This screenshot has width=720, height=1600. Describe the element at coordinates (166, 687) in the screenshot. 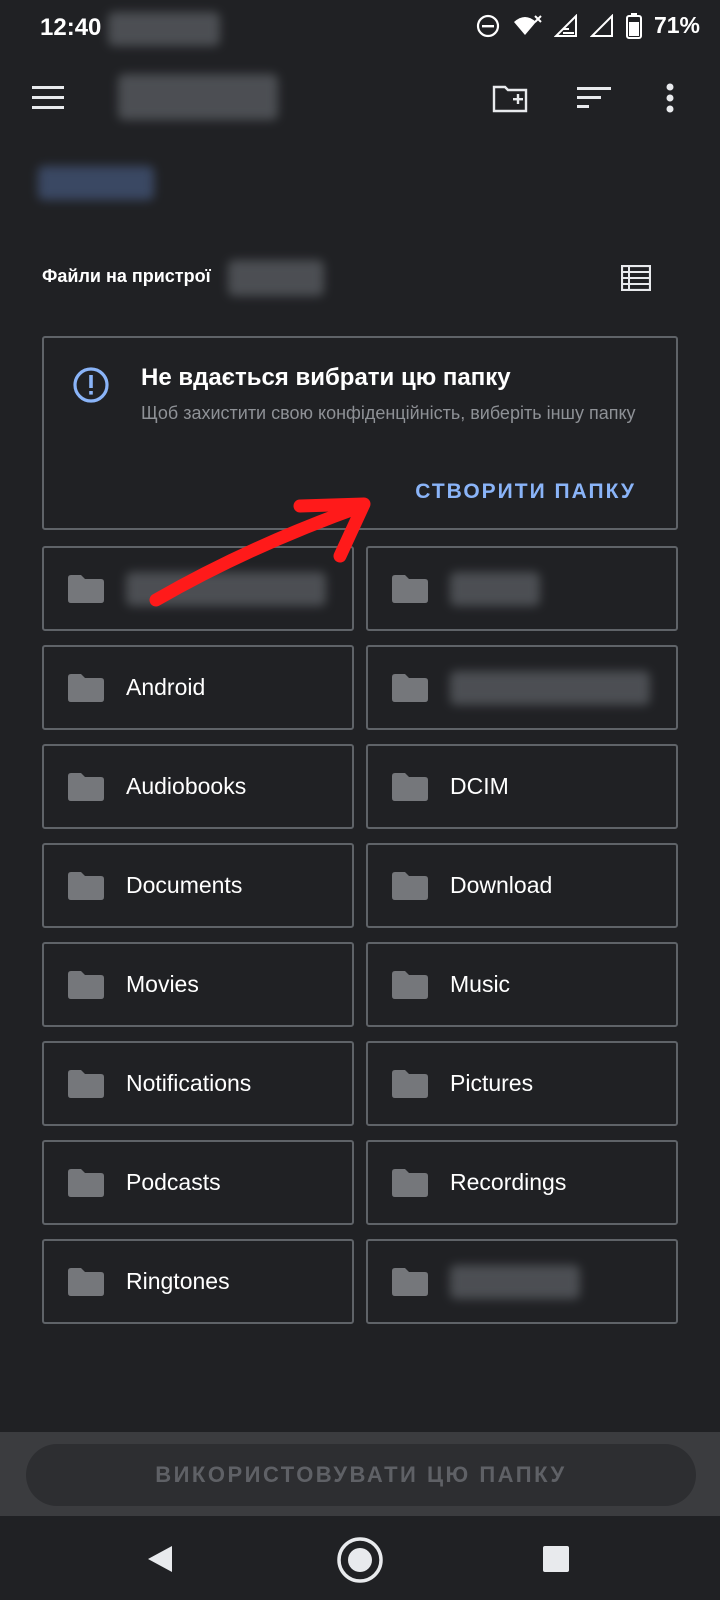

I see `folder-name: Android` at that location.